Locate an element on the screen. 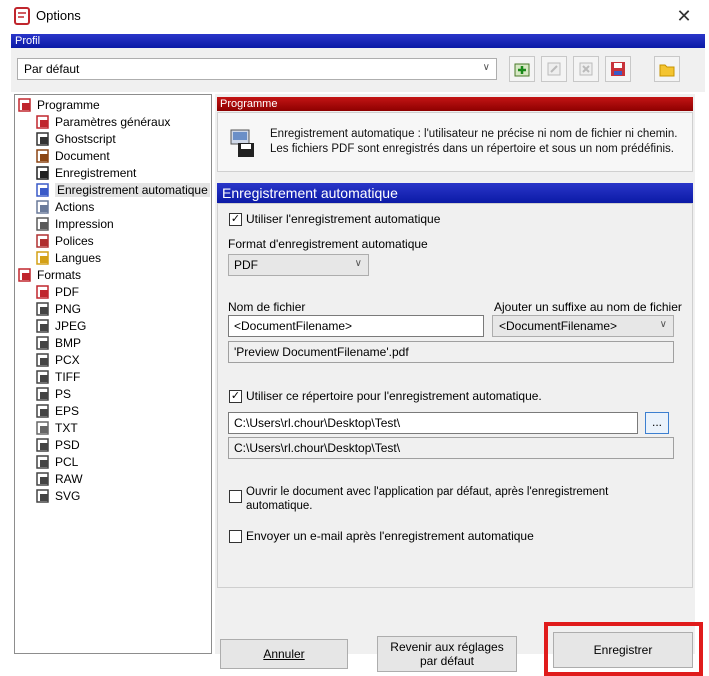 Image resolution: width=709 pixels, height=676 pixels. tree-item: Enregistrement automatique is located at coordinates (123, 190).